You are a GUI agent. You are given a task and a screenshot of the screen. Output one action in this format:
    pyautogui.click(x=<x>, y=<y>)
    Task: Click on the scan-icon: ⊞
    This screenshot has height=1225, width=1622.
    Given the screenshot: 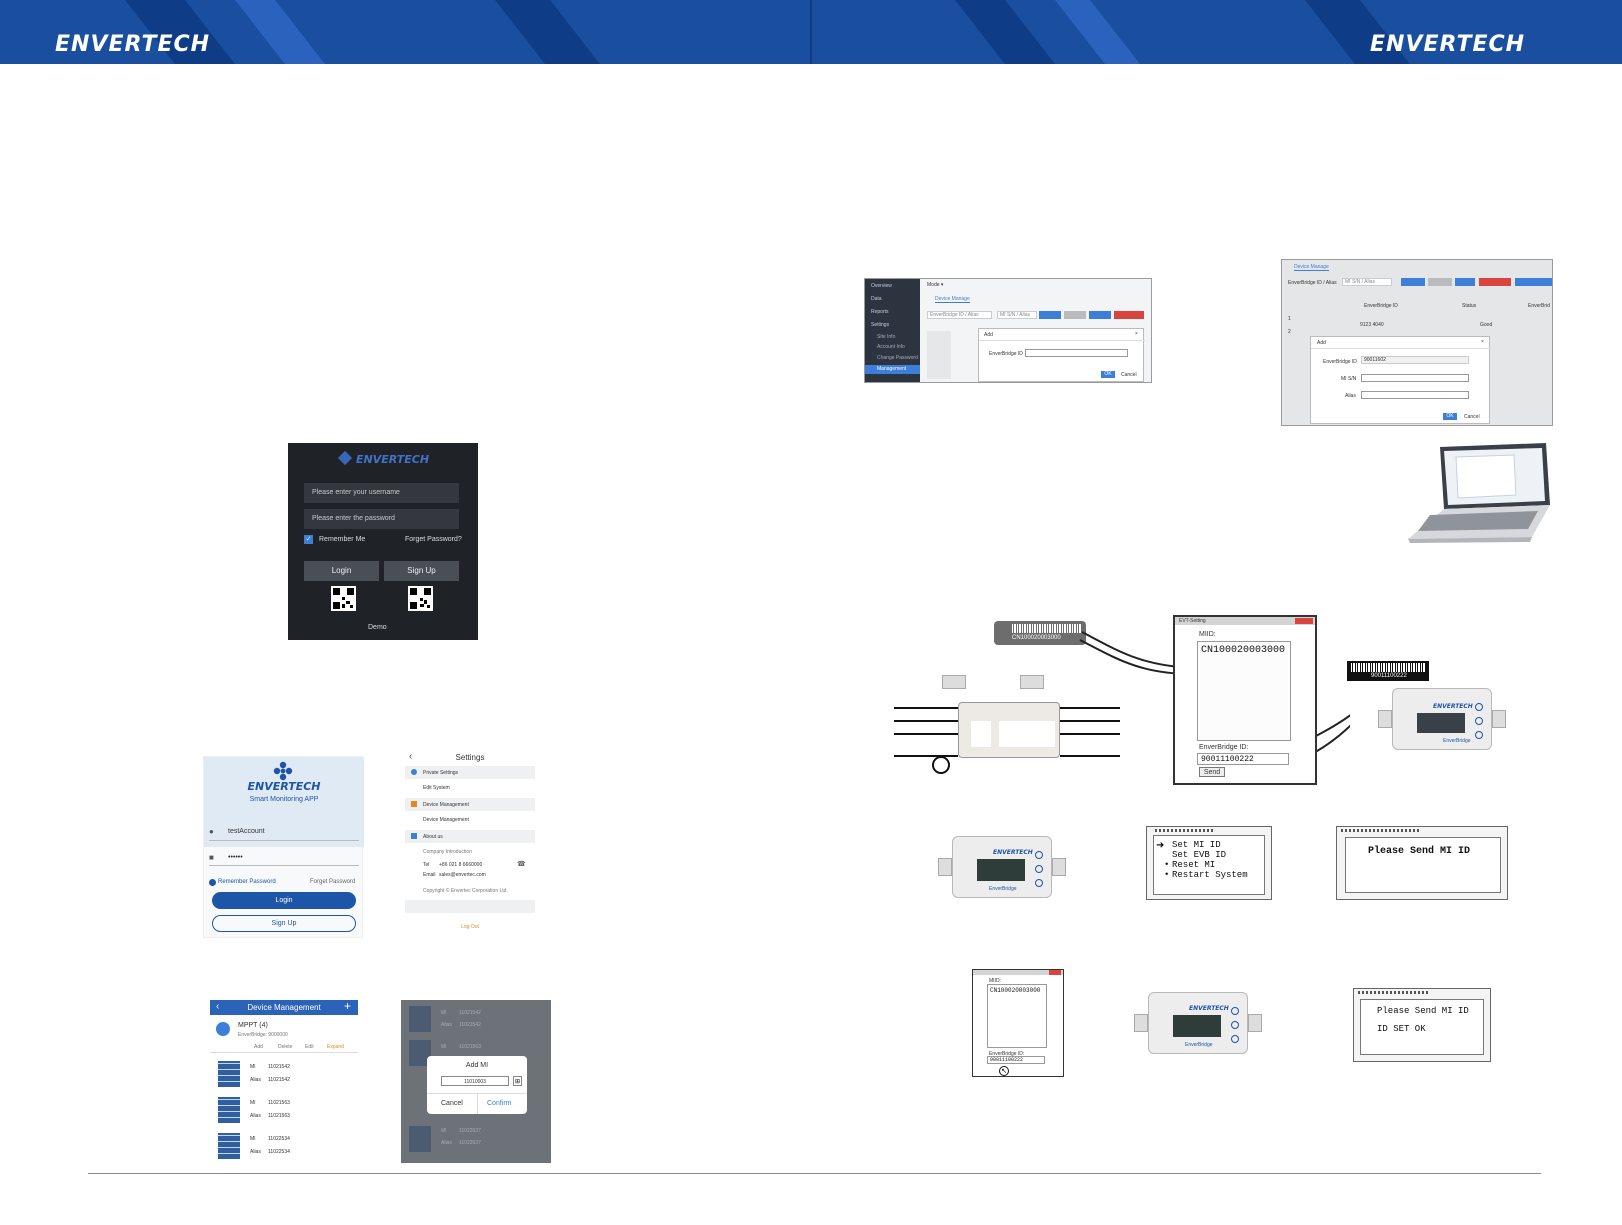 What is the action you would take?
    pyautogui.click(x=517, y=1081)
    